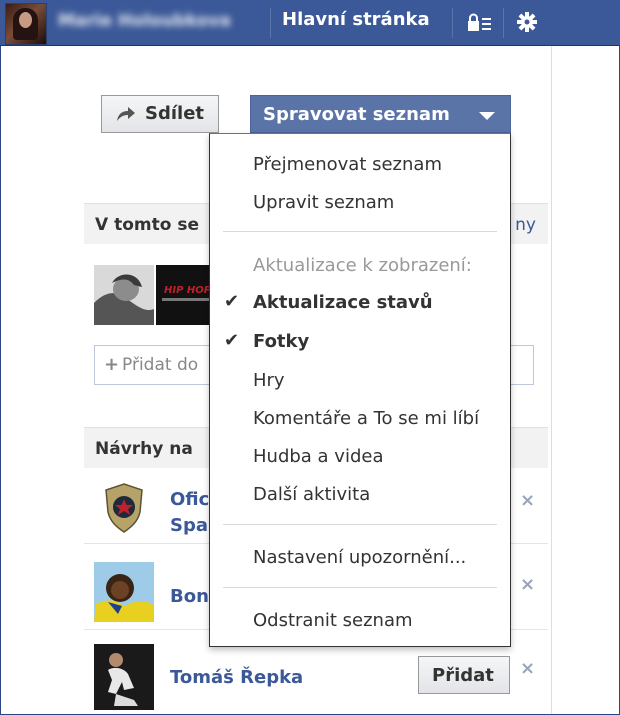 Image resolution: width=620 pixels, height=715 pixels. Describe the element at coordinates (126, 114) in the screenshot. I see `share-arrow-icon` at that location.